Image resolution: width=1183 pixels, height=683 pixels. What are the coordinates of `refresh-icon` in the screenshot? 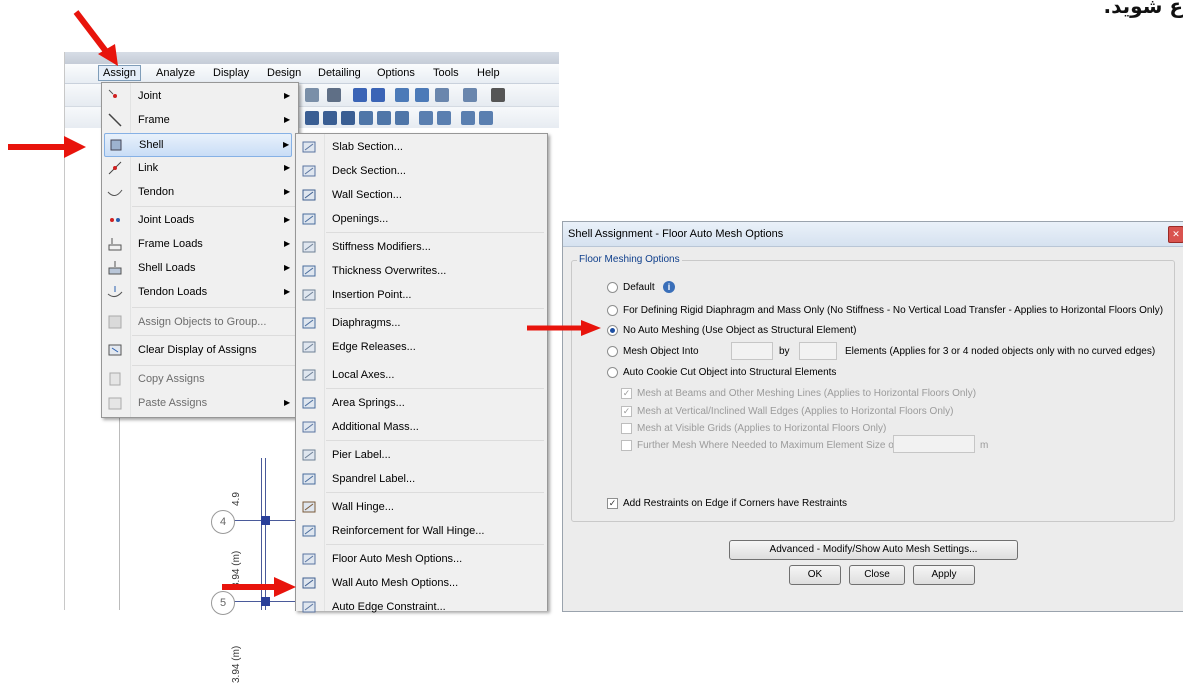 It's located at (334, 95).